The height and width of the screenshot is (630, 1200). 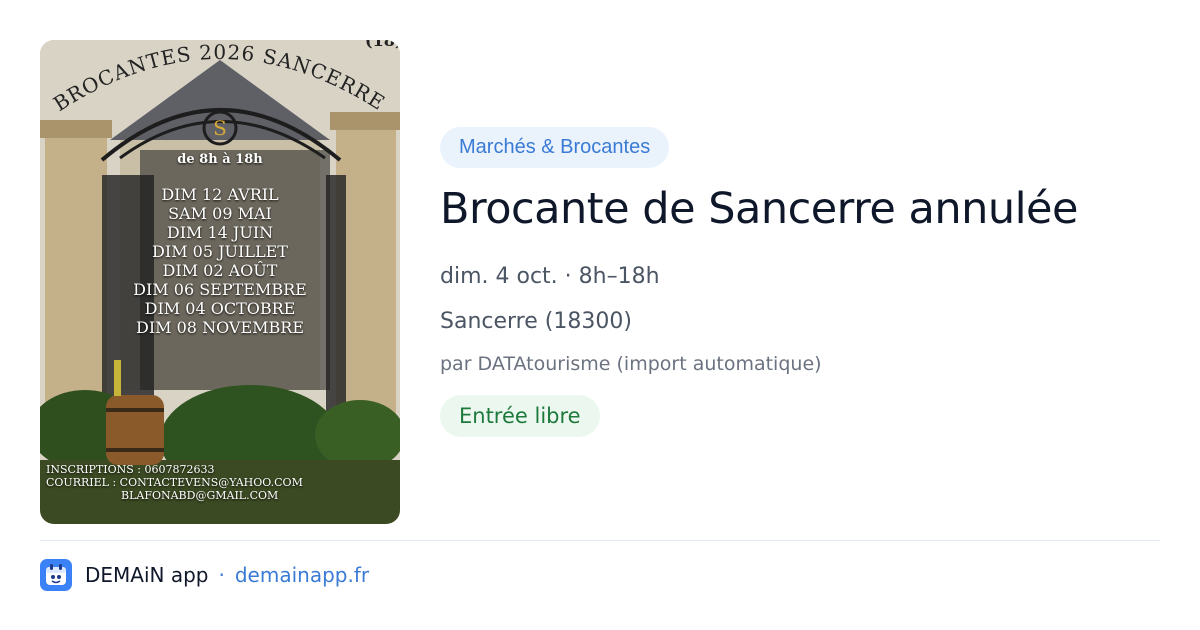 I want to click on poster-dept: (18), so click(x=382, y=45).